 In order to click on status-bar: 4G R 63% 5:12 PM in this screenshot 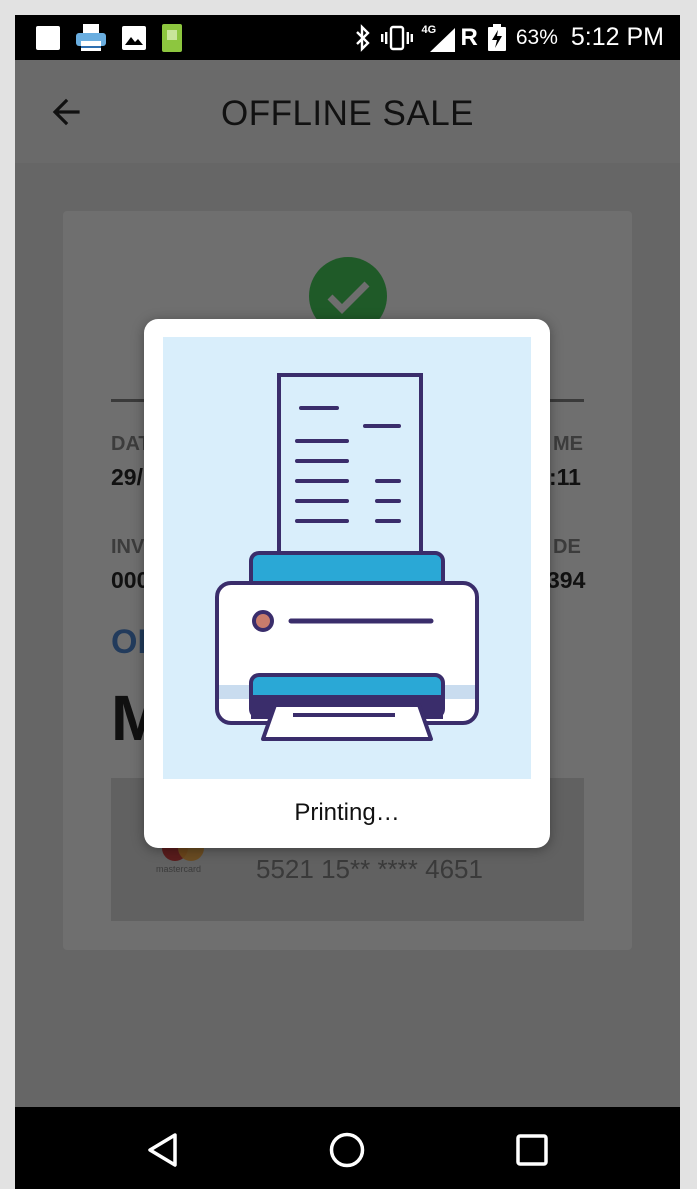, I will do `click(347, 37)`.